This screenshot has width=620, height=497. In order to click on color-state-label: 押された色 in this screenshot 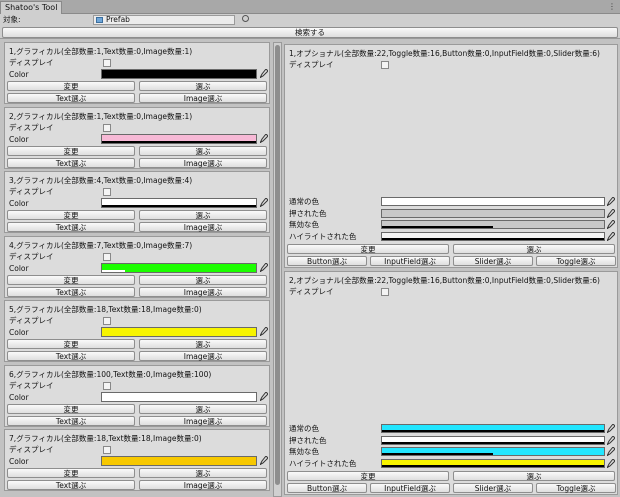, I will do `click(308, 440)`.